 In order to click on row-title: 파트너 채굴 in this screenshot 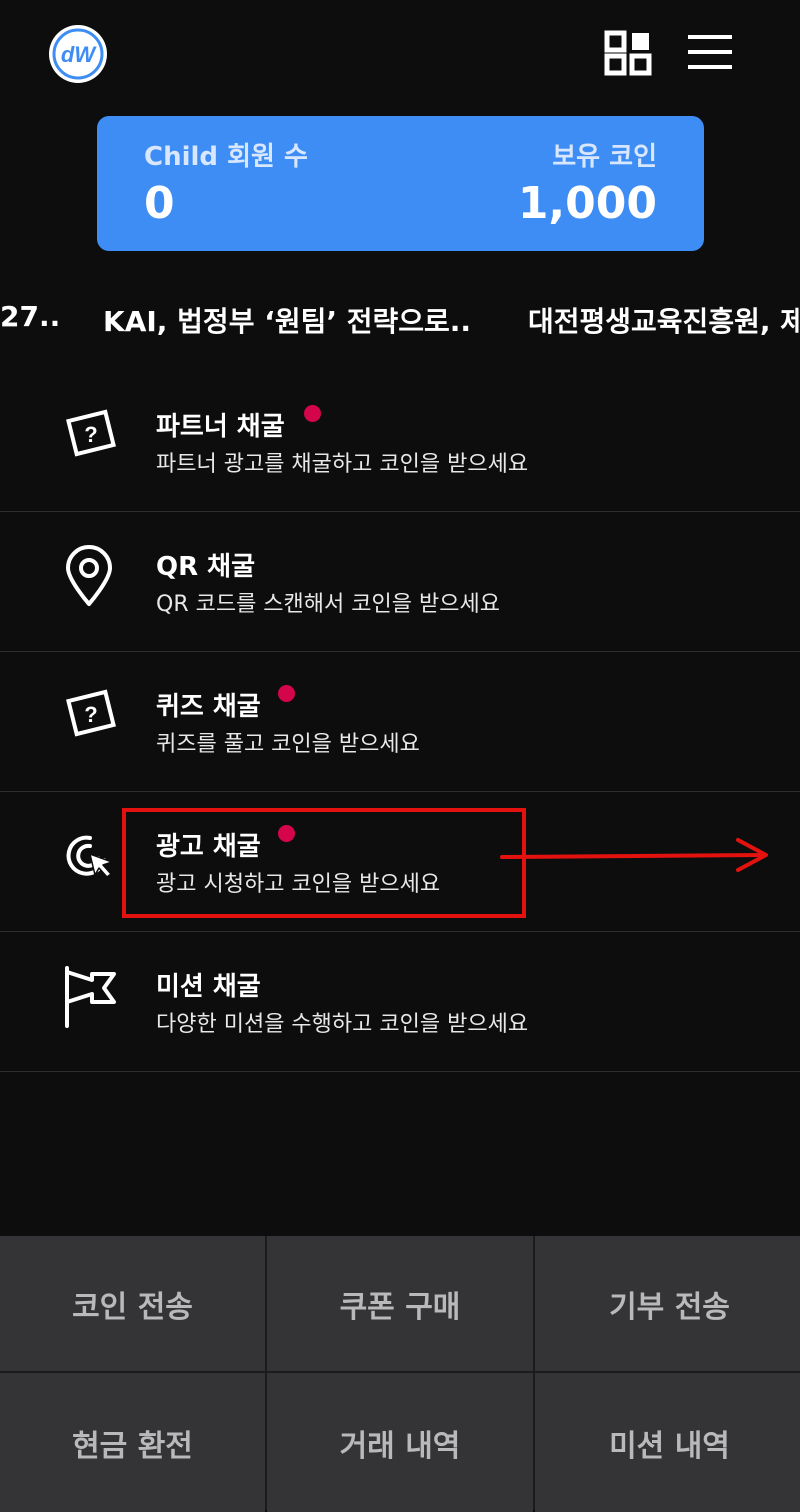, I will do `click(220, 427)`.